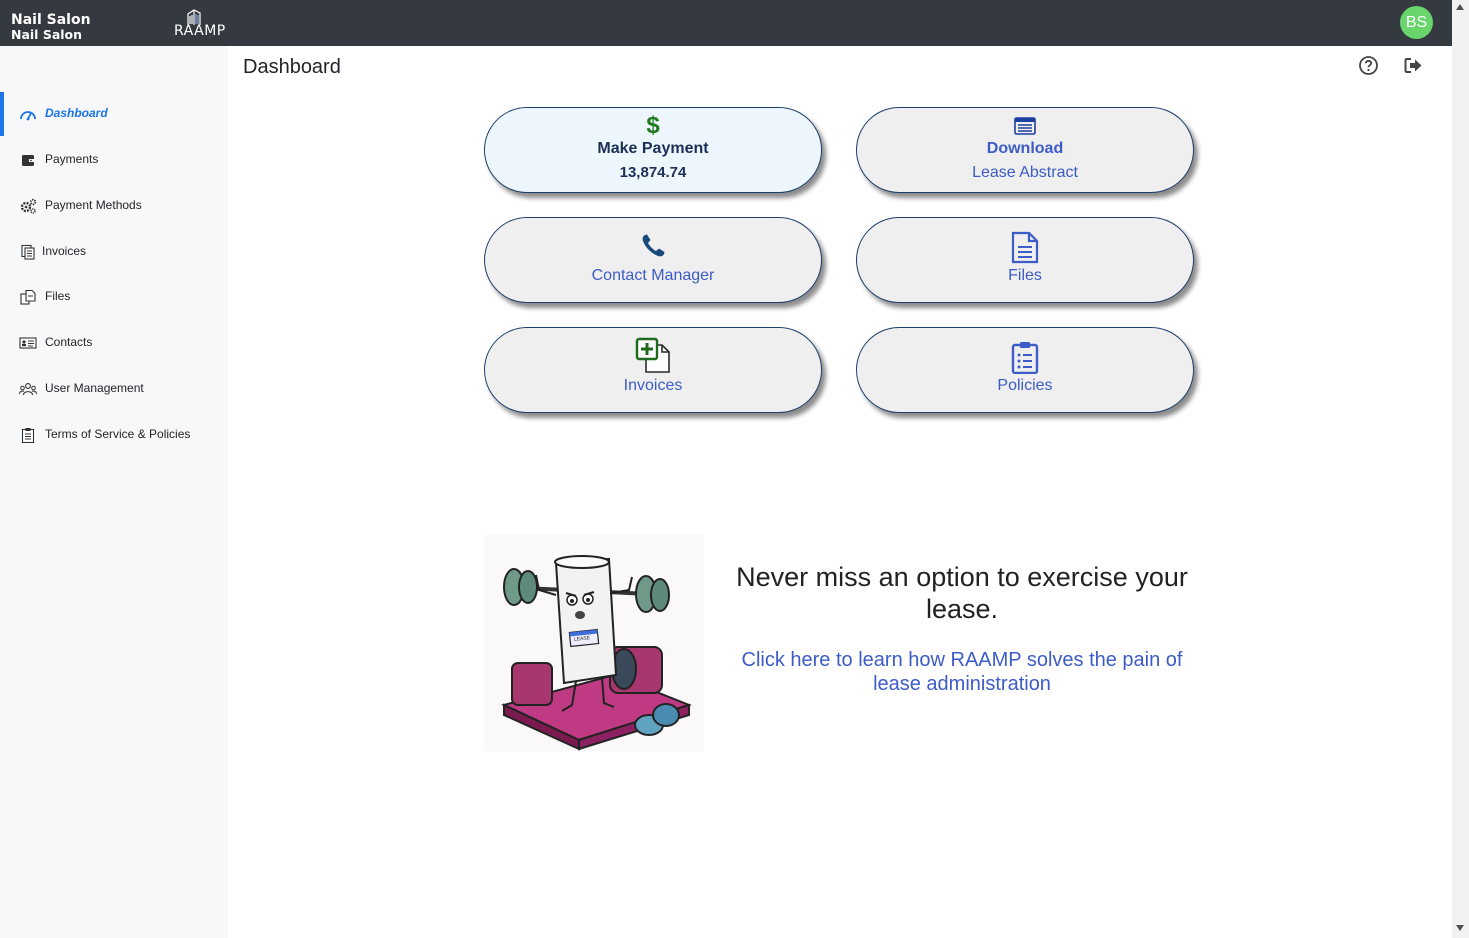 The width and height of the screenshot is (1469, 938). I want to click on scroll-up-arrow-icon, so click(1460, 7).